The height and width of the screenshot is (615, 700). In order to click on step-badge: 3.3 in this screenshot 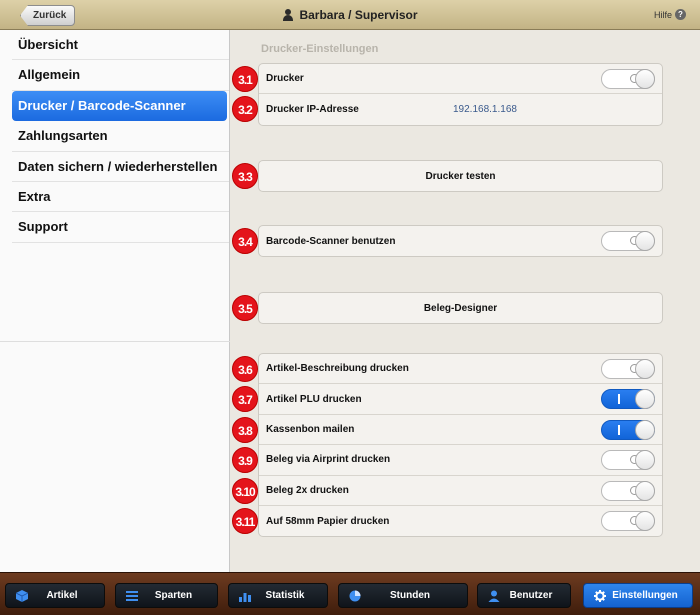, I will do `click(245, 176)`.